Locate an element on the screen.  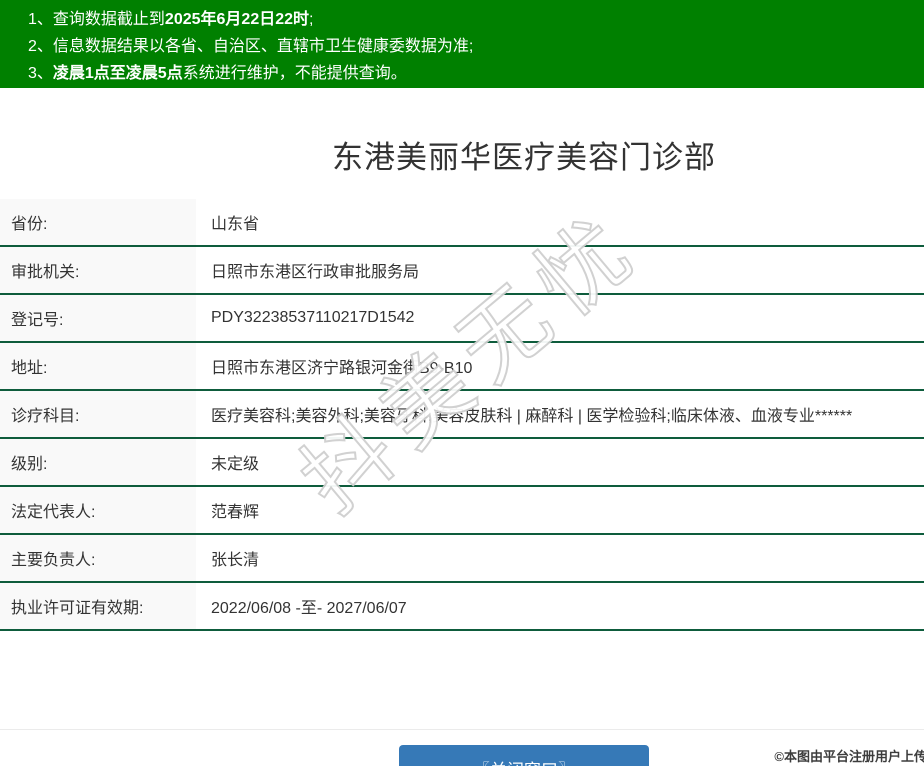
copyright-watermark: ©本图由平台注册用户上传 is located at coordinates (849, 756).